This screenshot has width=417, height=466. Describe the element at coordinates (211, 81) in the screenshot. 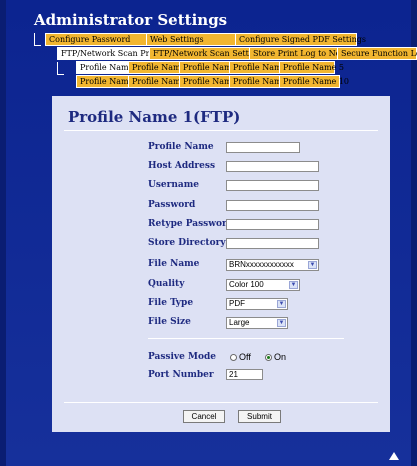

I see `tab-profile-name-8: Profile Name 8` at that location.